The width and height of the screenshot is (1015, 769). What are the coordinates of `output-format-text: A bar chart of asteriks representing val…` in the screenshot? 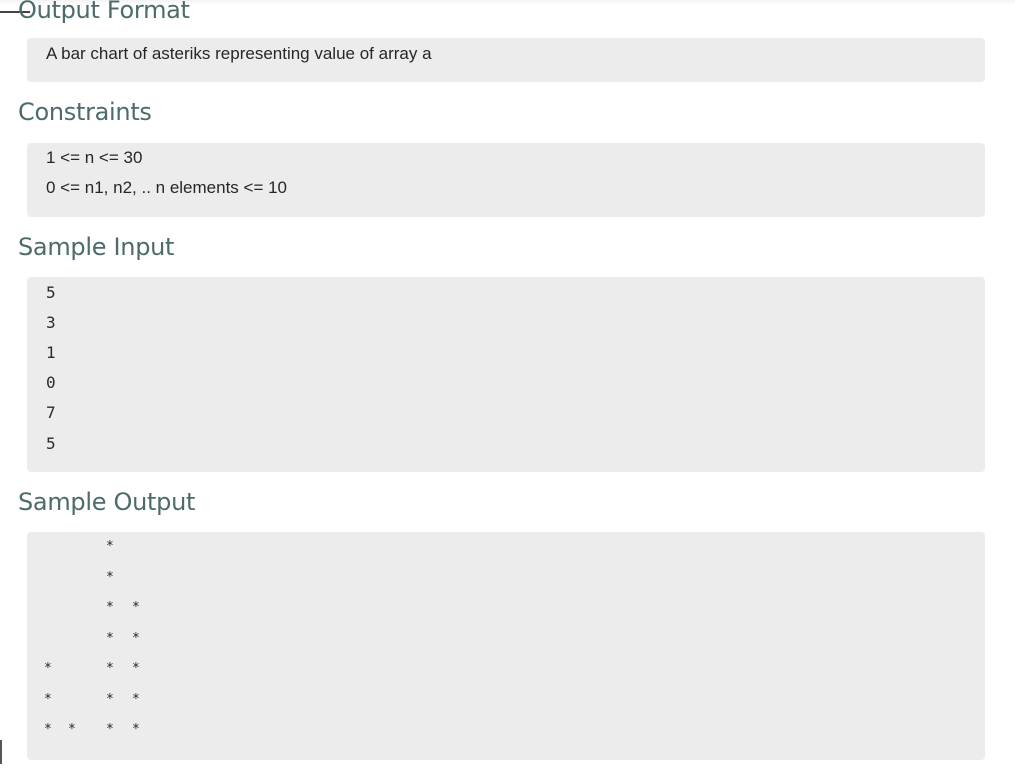 It's located at (239, 53).